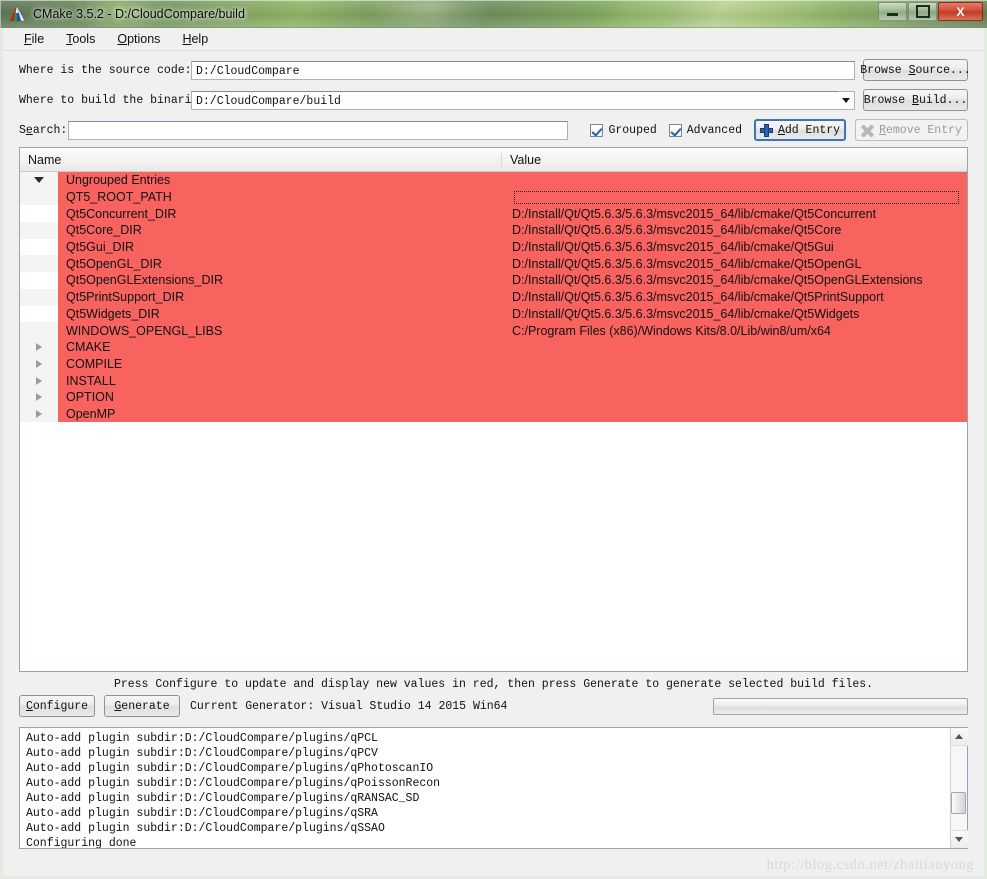 This screenshot has height=879, width=987. I want to click on search-label: Search:, so click(43, 130).